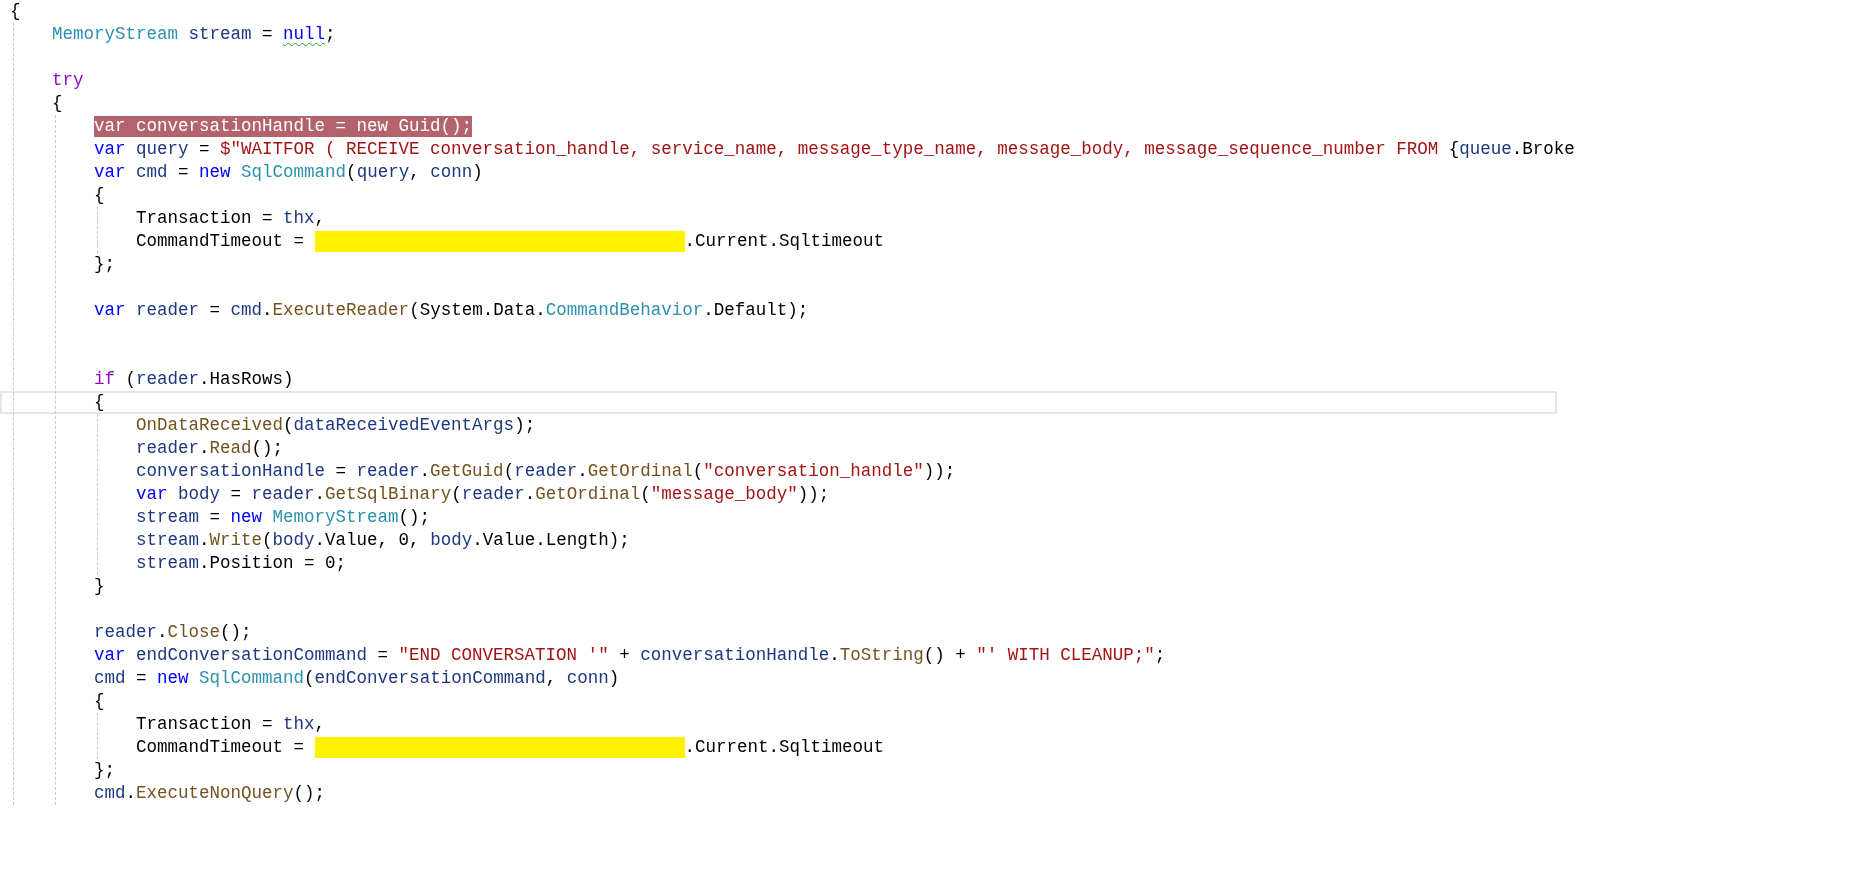  Describe the element at coordinates (451, 310) in the screenshot. I see `code-text: var reader = cmd.ExecuteReader(System.Data.CommandBehavior.Default);` at that location.